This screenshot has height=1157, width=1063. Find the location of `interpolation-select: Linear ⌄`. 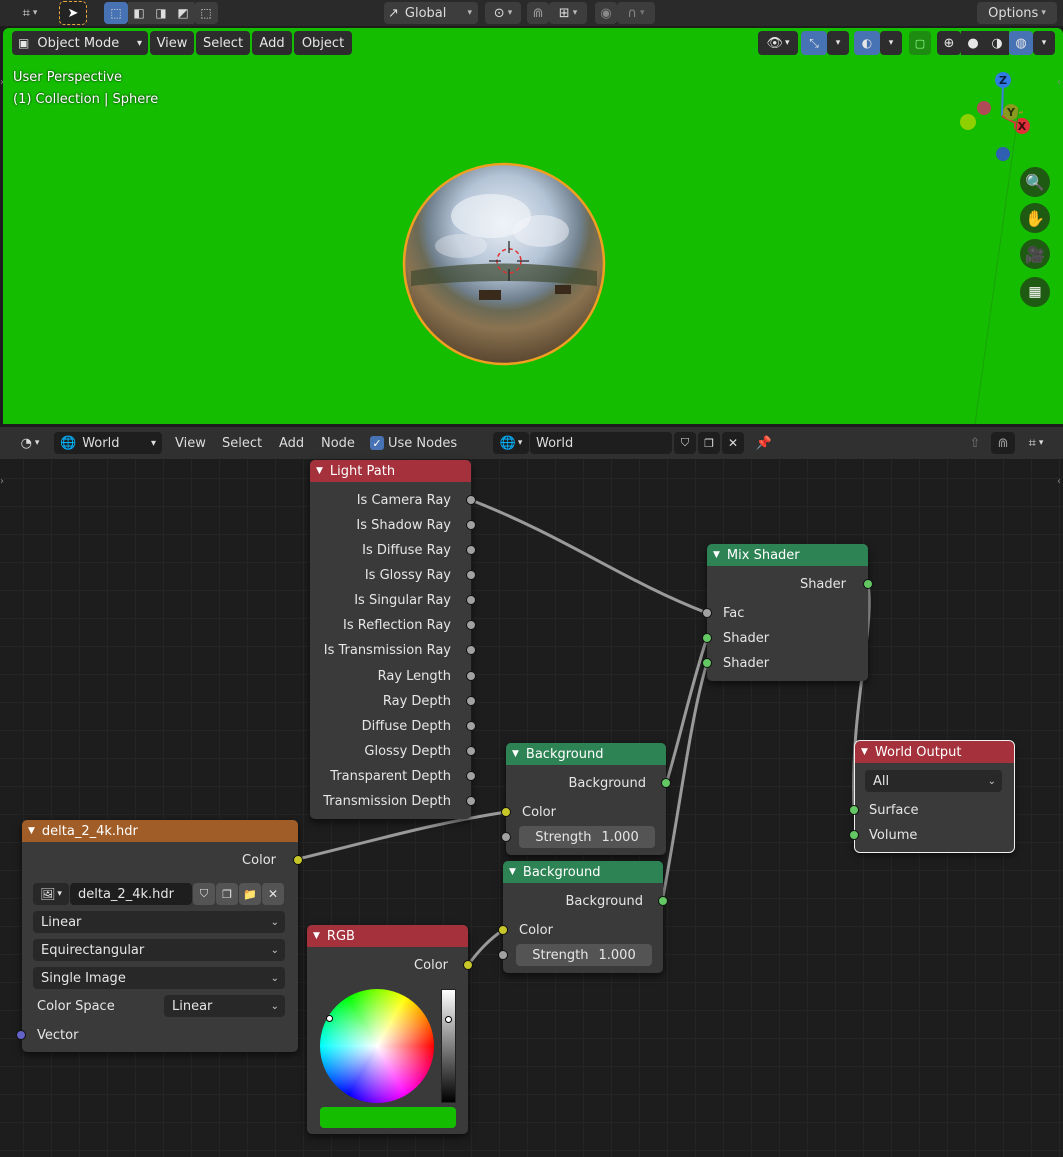

interpolation-select: Linear ⌄ is located at coordinates (159, 922).